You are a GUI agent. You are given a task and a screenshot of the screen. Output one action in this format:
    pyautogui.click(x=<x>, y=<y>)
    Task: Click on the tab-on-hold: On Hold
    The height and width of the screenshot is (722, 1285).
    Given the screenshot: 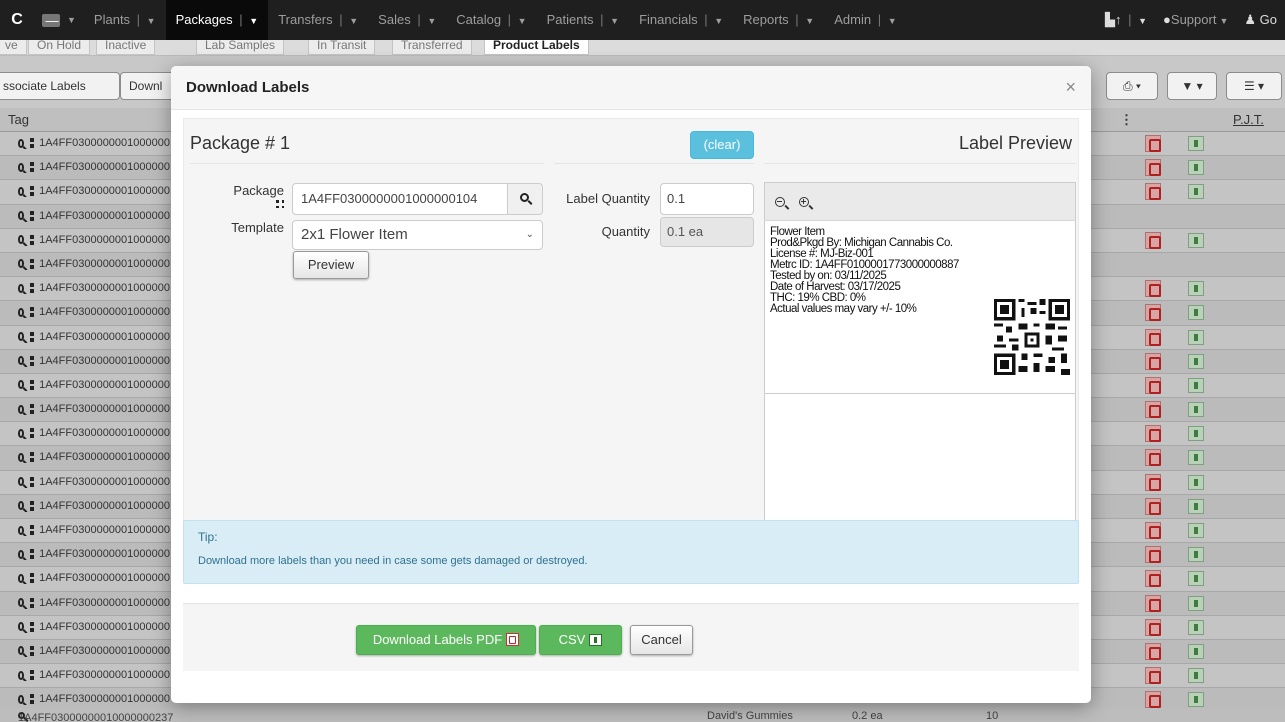 What is the action you would take?
    pyautogui.click(x=59, y=47)
    